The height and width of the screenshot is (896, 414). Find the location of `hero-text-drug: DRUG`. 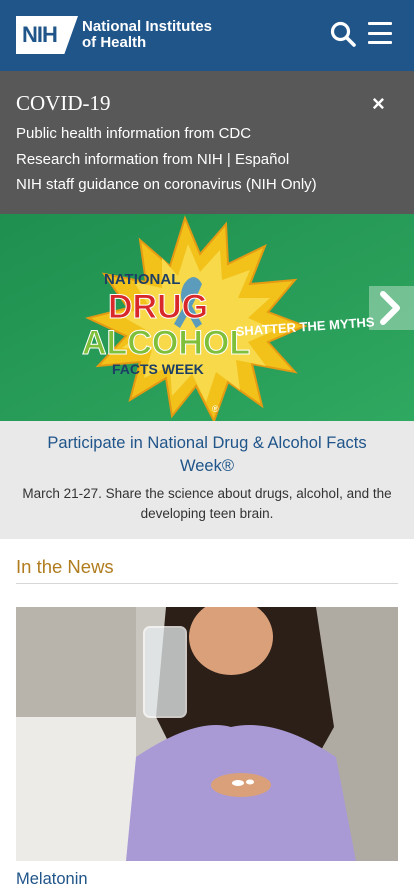

hero-text-drug: DRUG is located at coordinates (158, 307).